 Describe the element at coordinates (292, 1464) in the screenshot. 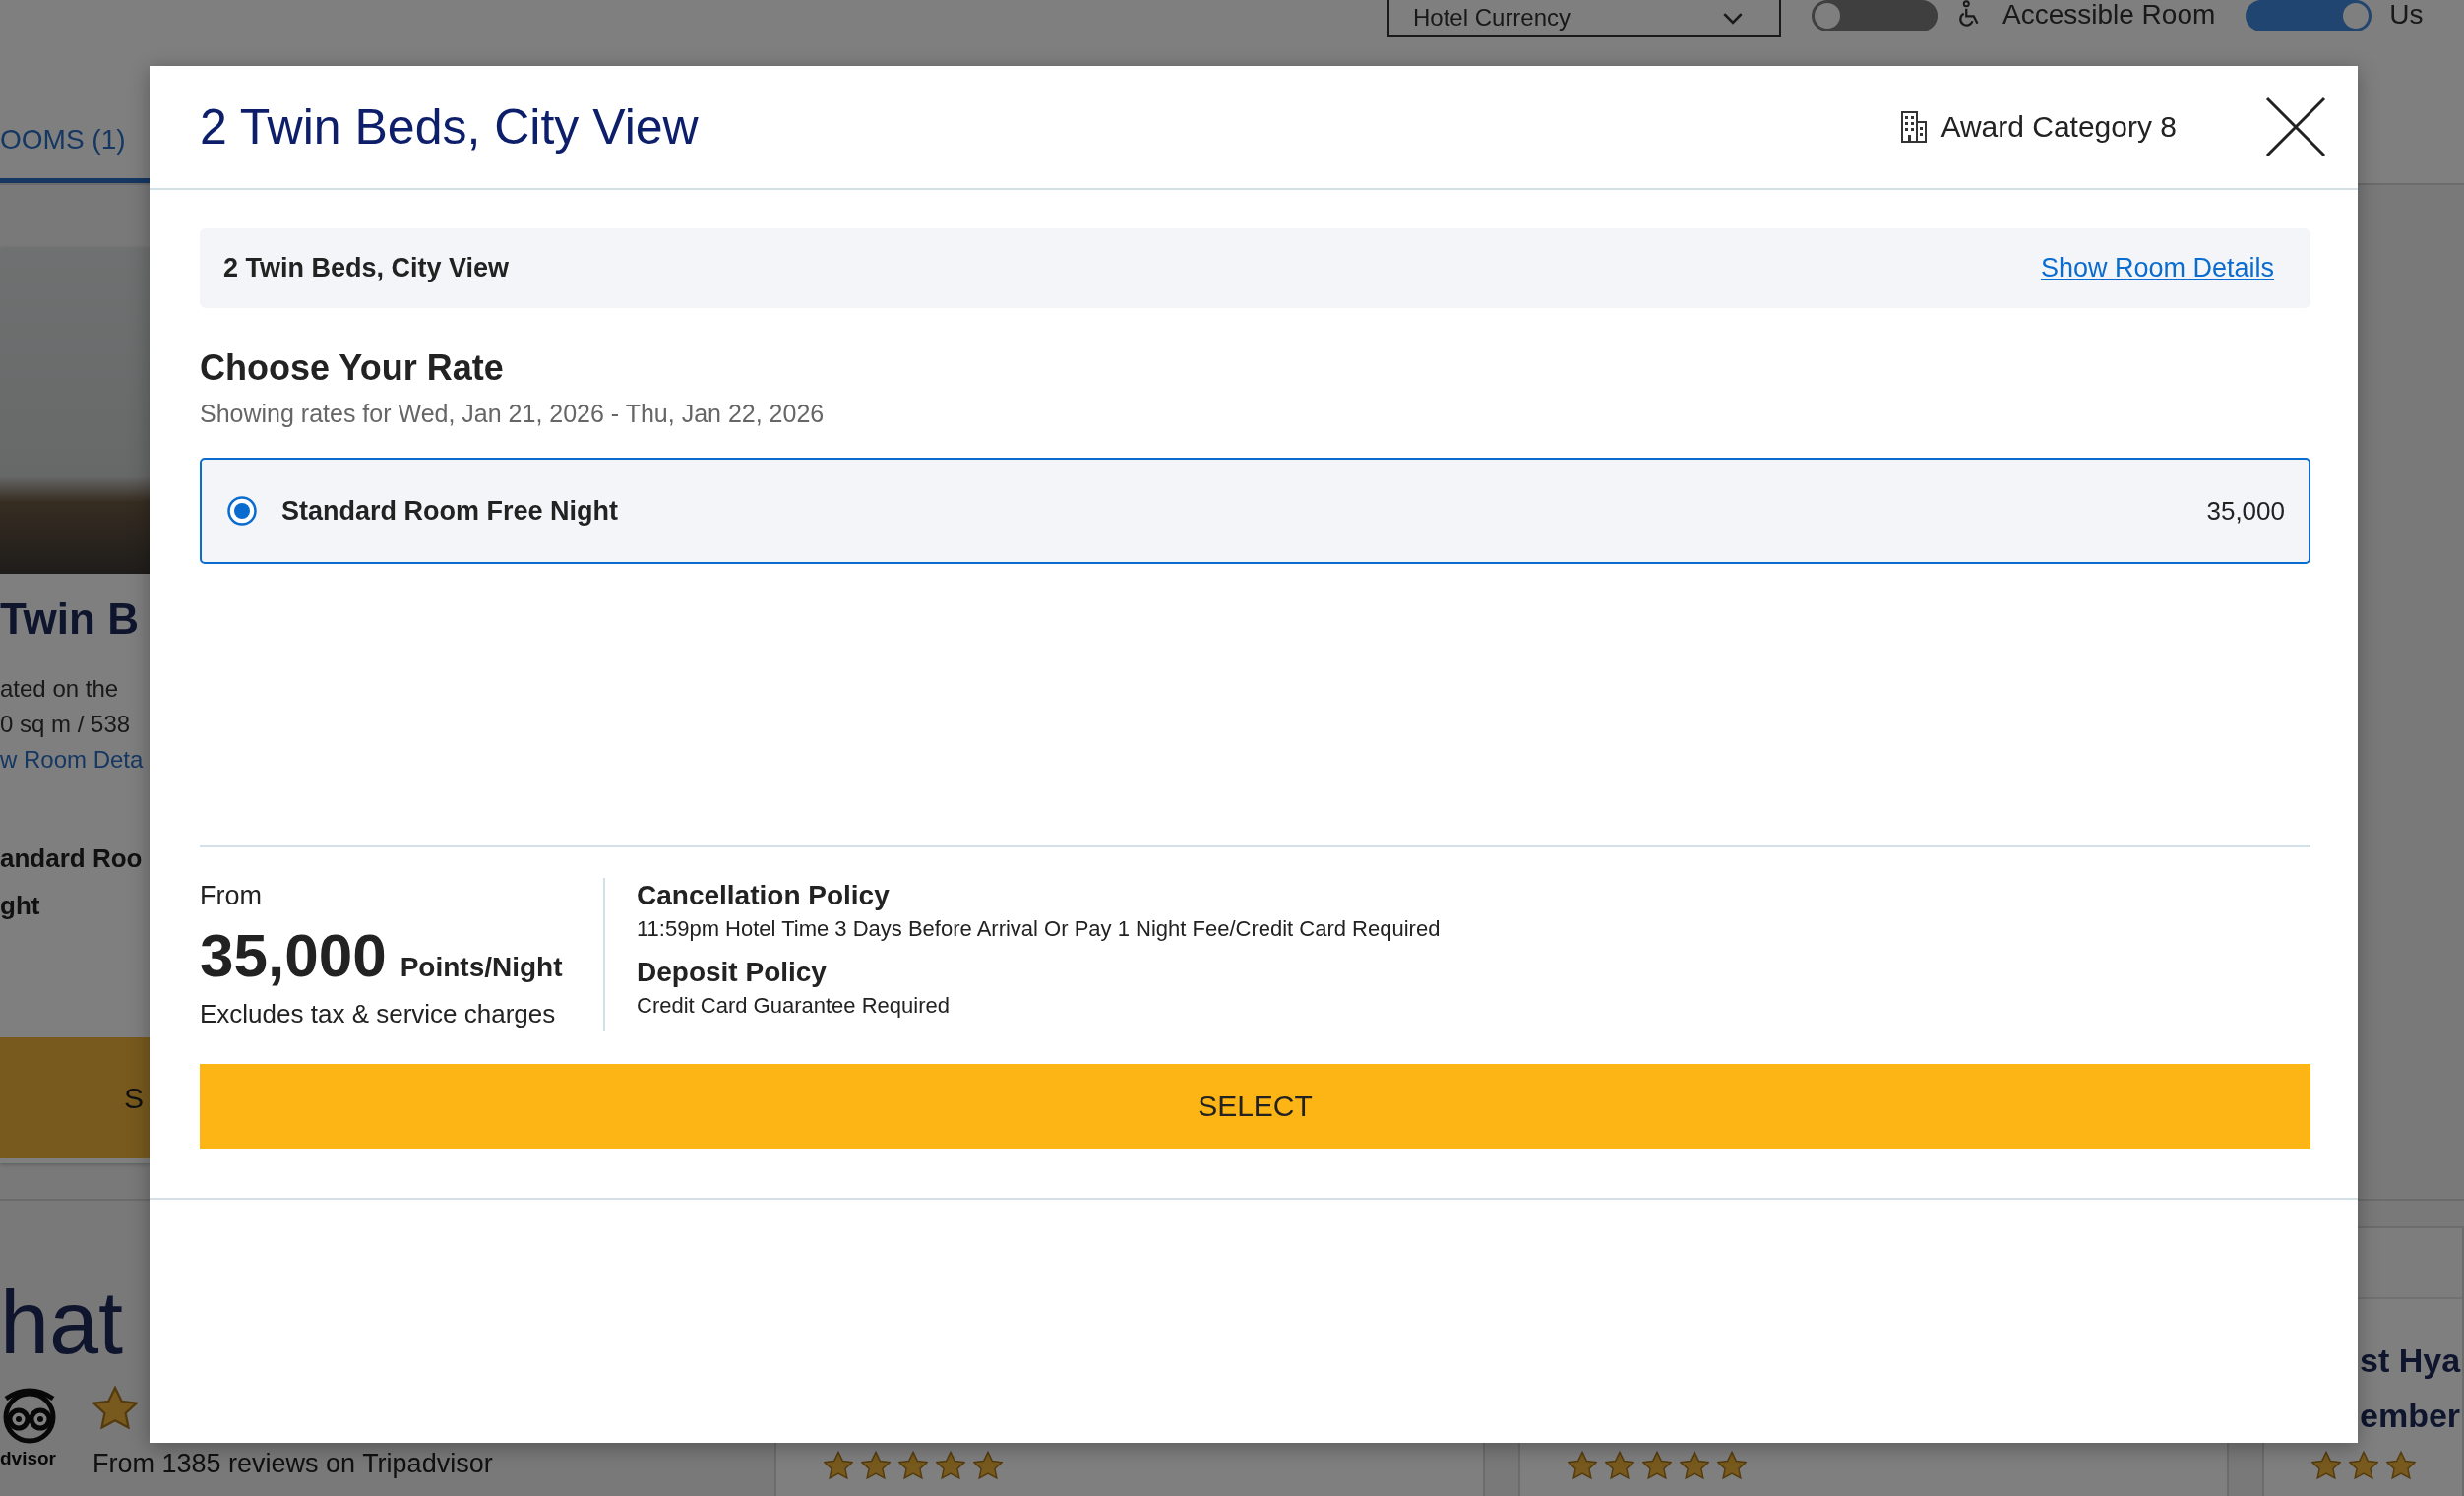

I see `review-count: From 1385 reviews on Tripadvisor` at that location.